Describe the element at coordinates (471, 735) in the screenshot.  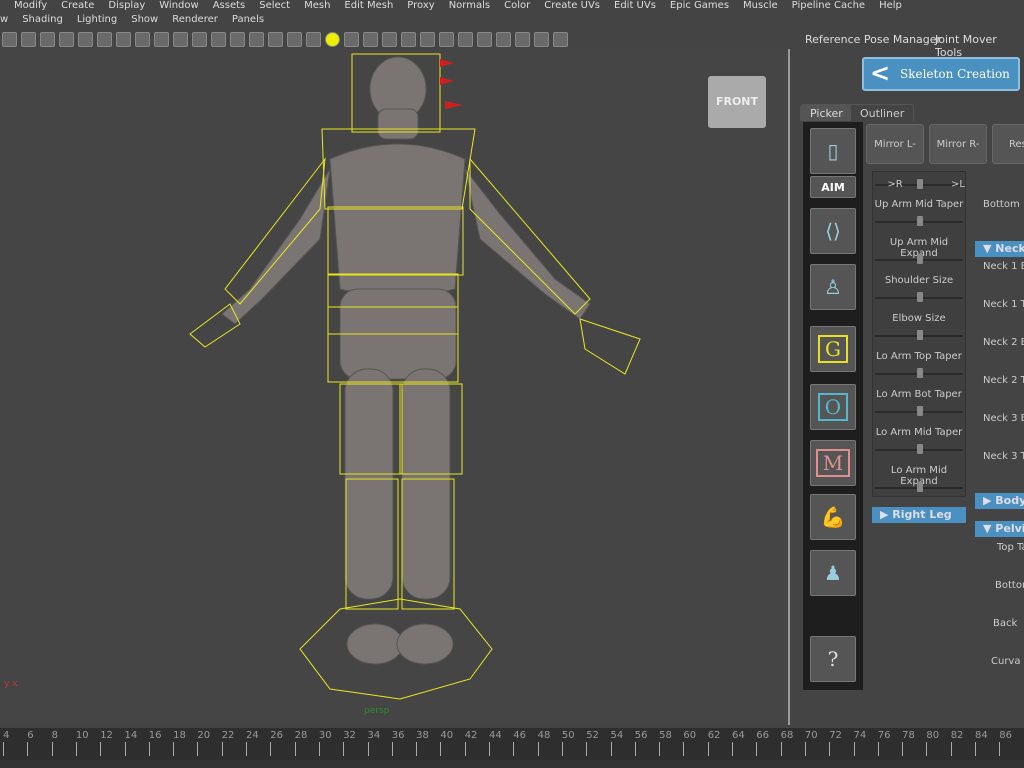
I see `timeline-tick-label: 42` at that location.